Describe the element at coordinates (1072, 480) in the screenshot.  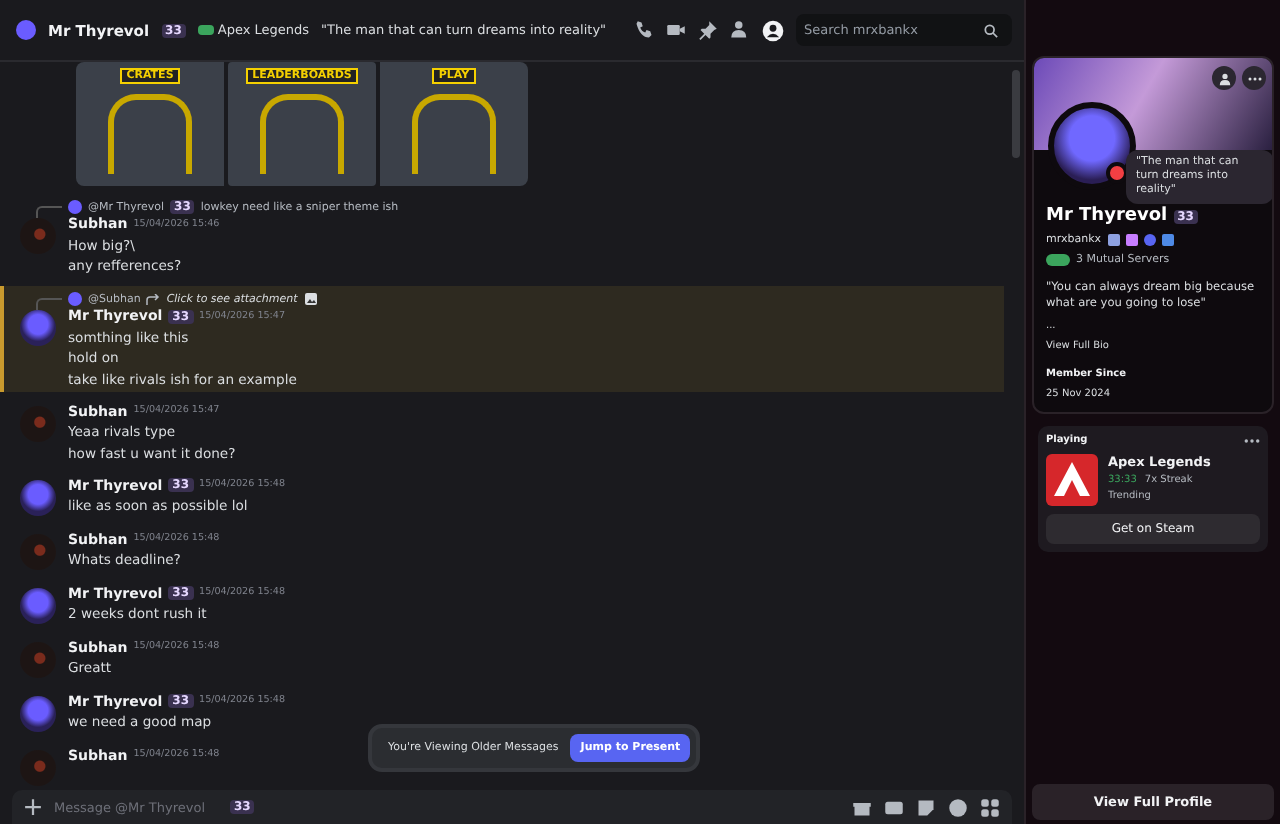
I see `game-logo-icon` at that location.